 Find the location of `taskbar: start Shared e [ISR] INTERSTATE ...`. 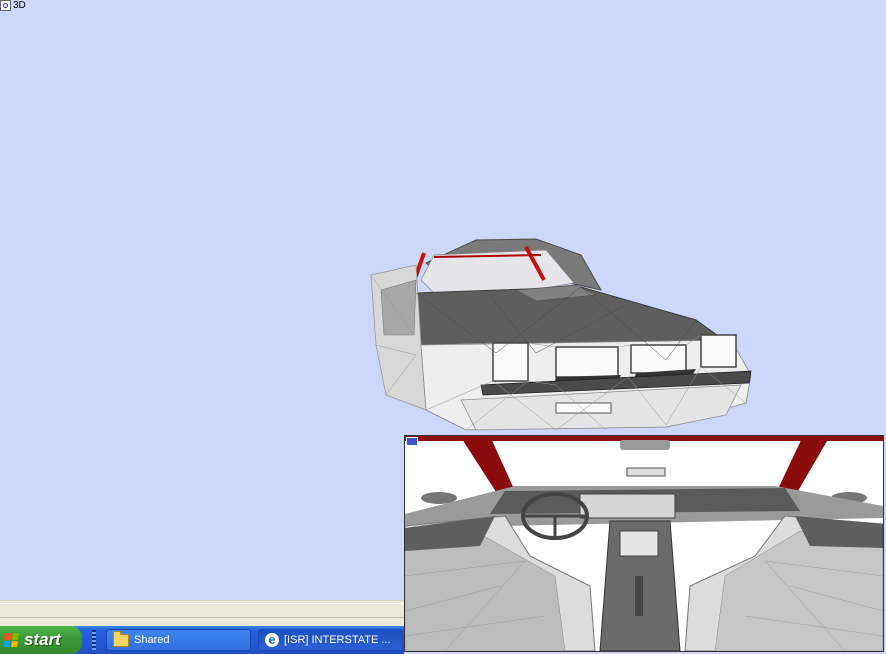

taskbar: start Shared e [ISR] INTERSTATE ... is located at coordinates (202, 640).